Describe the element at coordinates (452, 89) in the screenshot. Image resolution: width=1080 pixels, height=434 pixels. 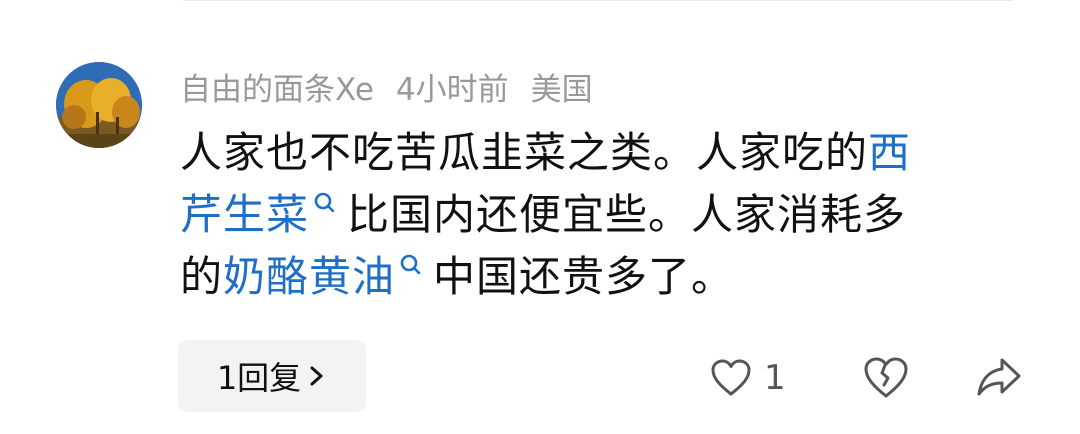
I see `comment-time: 4小时前` at that location.